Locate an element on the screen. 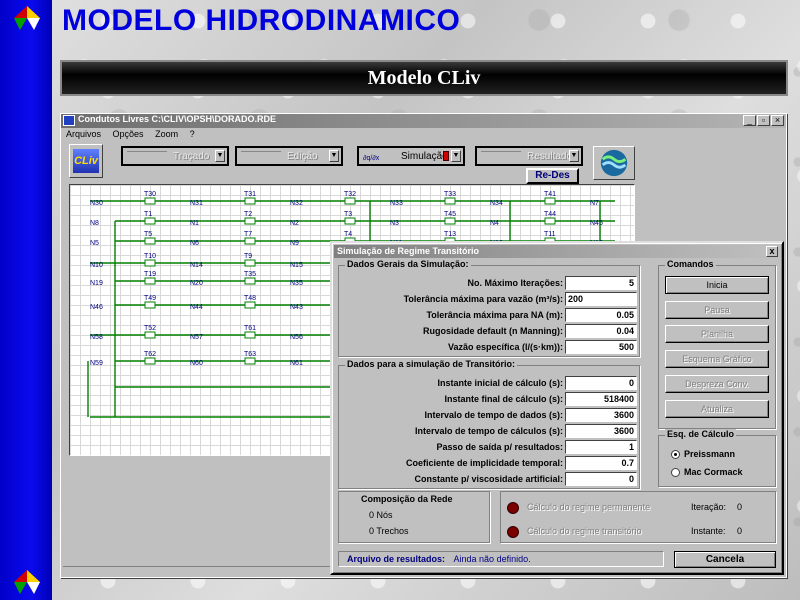  final-instant-input: 518400 is located at coordinates (601, 399).